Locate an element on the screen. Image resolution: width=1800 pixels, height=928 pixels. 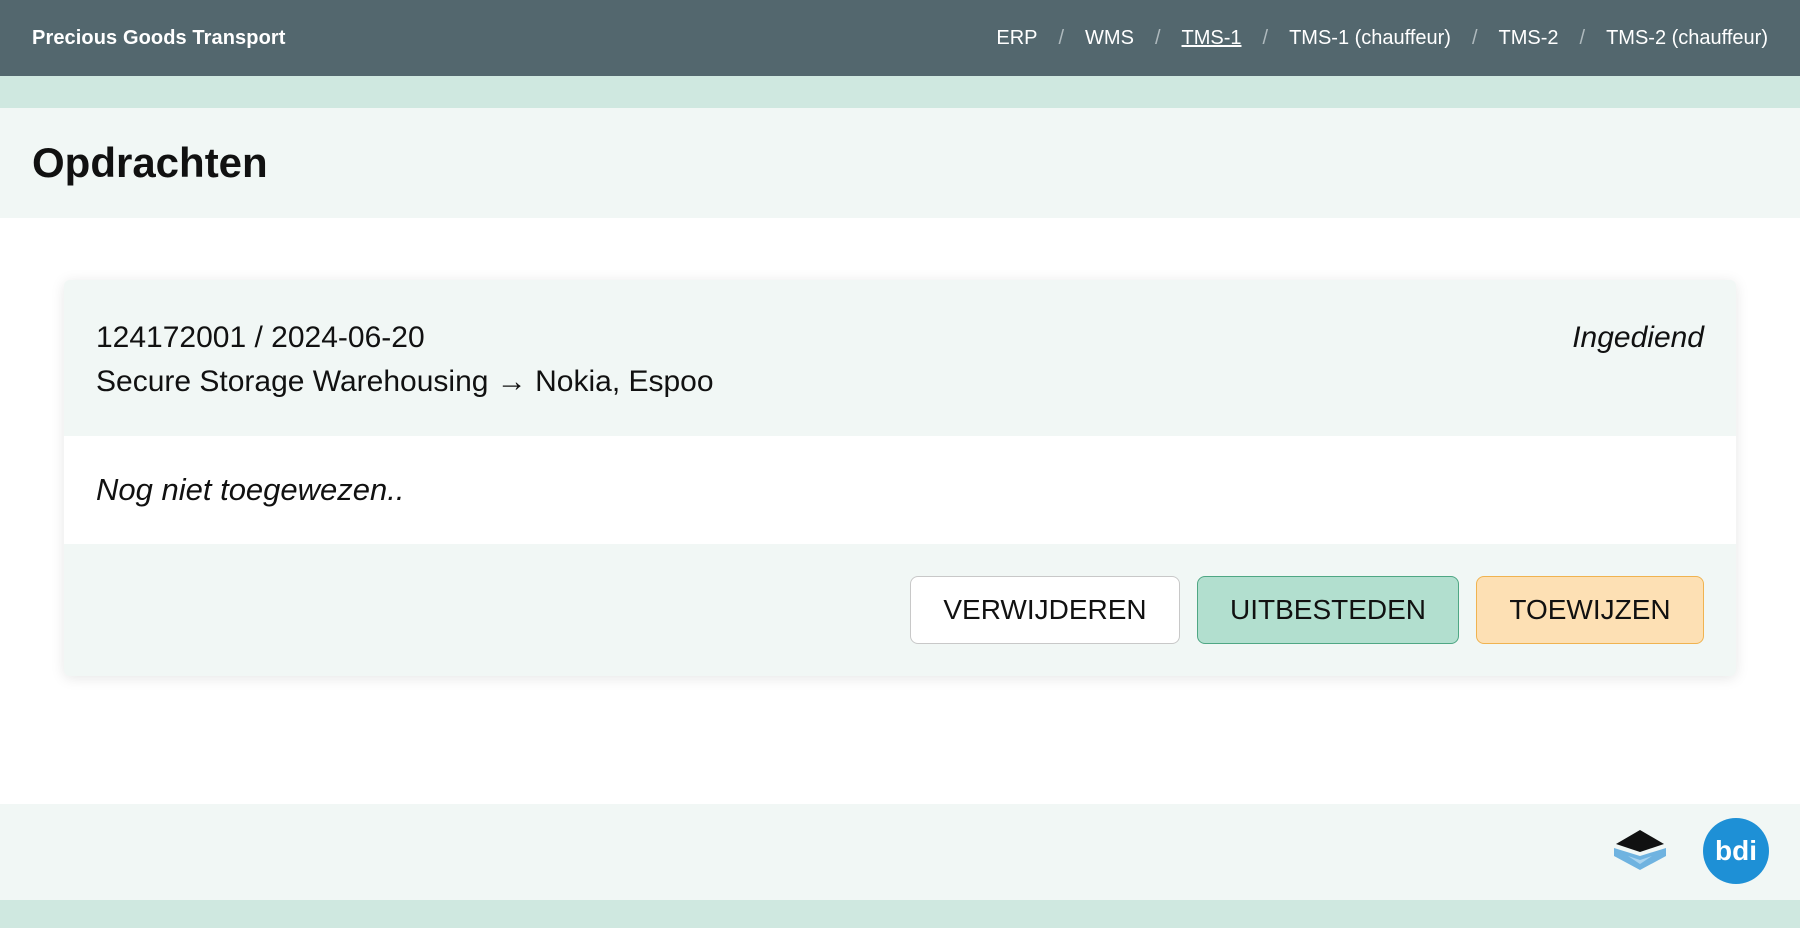
bdi-logo-icon: bdi is located at coordinates (1736, 851).